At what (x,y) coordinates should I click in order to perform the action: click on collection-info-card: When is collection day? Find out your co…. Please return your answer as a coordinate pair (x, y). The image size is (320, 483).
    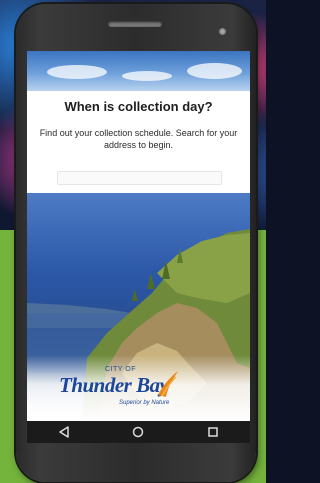
    Looking at the image, I should click on (138, 142).